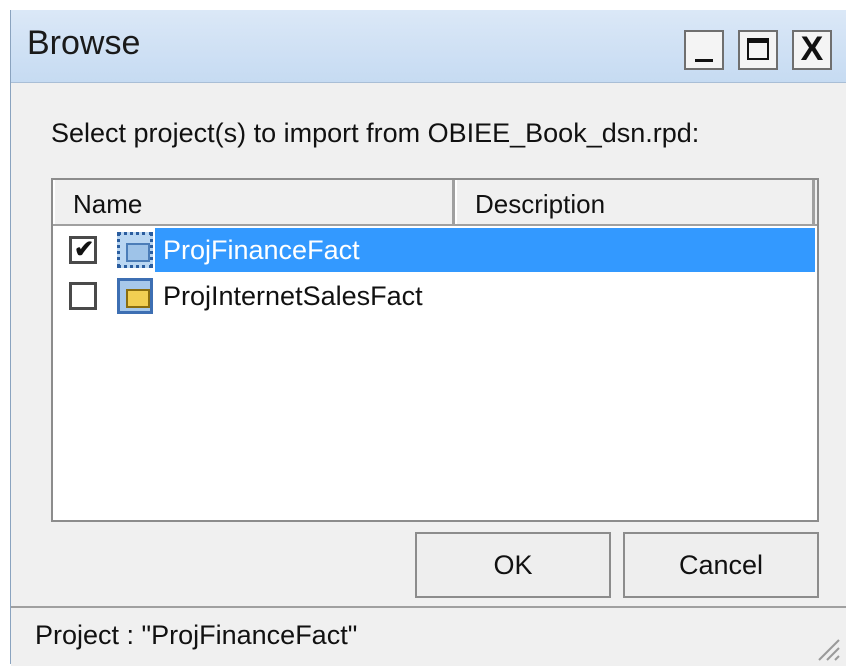  I want to click on close-icon: X, so click(812, 49).